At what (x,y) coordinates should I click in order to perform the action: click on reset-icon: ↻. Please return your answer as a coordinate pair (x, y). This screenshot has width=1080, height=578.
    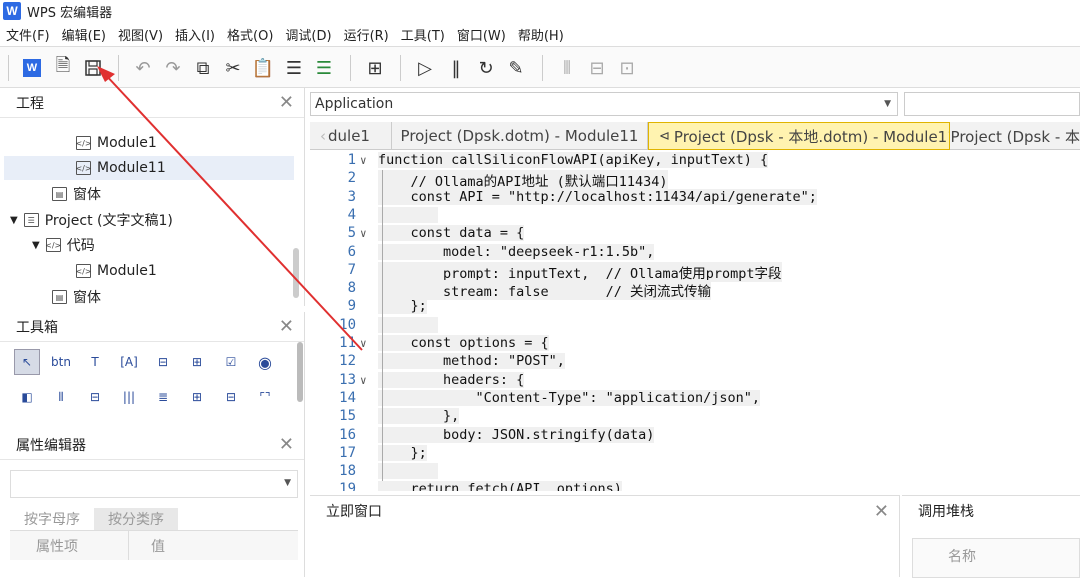
    Looking at the image, I should click on (486, 68).